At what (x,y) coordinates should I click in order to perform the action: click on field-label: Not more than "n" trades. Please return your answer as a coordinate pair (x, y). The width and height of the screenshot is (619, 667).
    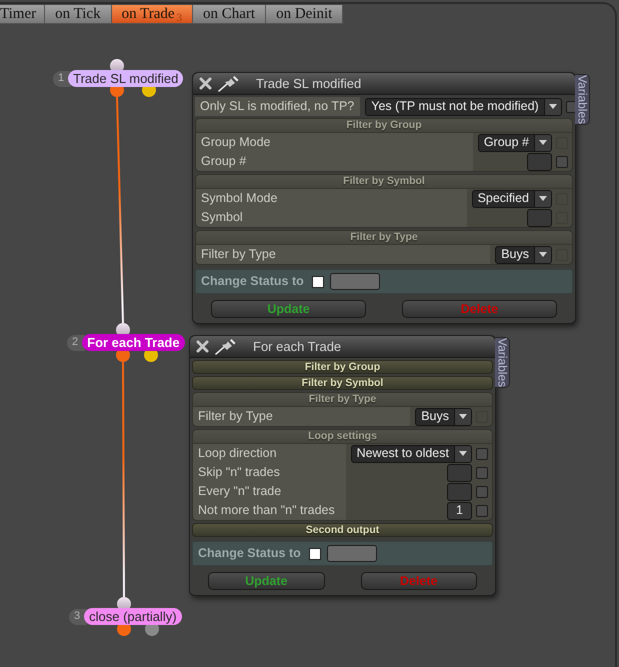
    Looking at the image, I should click on (269, 510).